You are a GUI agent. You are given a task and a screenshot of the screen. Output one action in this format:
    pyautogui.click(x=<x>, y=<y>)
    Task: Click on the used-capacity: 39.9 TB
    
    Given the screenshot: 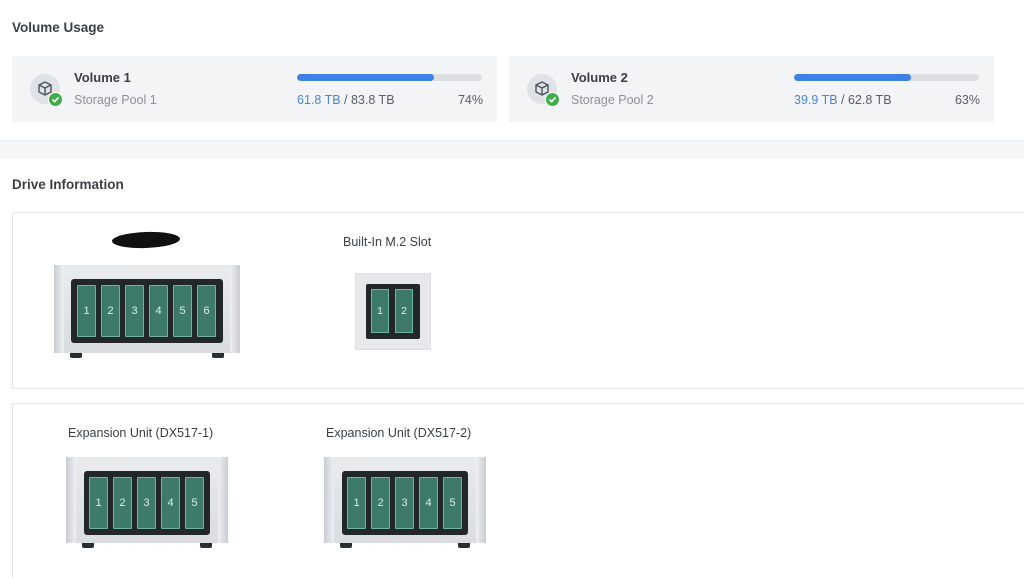 What is the action you would take?
    pyautogui.click(x=816, y=100)
    